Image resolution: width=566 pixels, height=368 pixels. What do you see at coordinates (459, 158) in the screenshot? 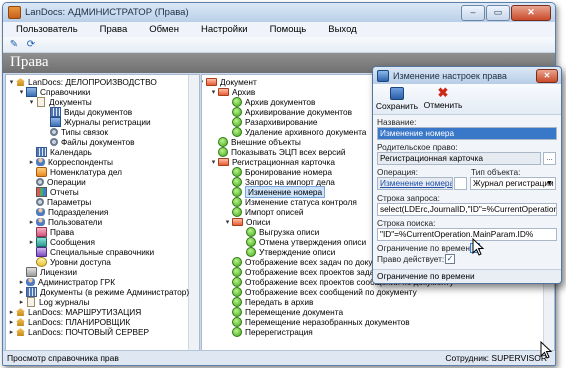
I see `parent-field: Регистрационная карточка` at bounding box center [459, 158].